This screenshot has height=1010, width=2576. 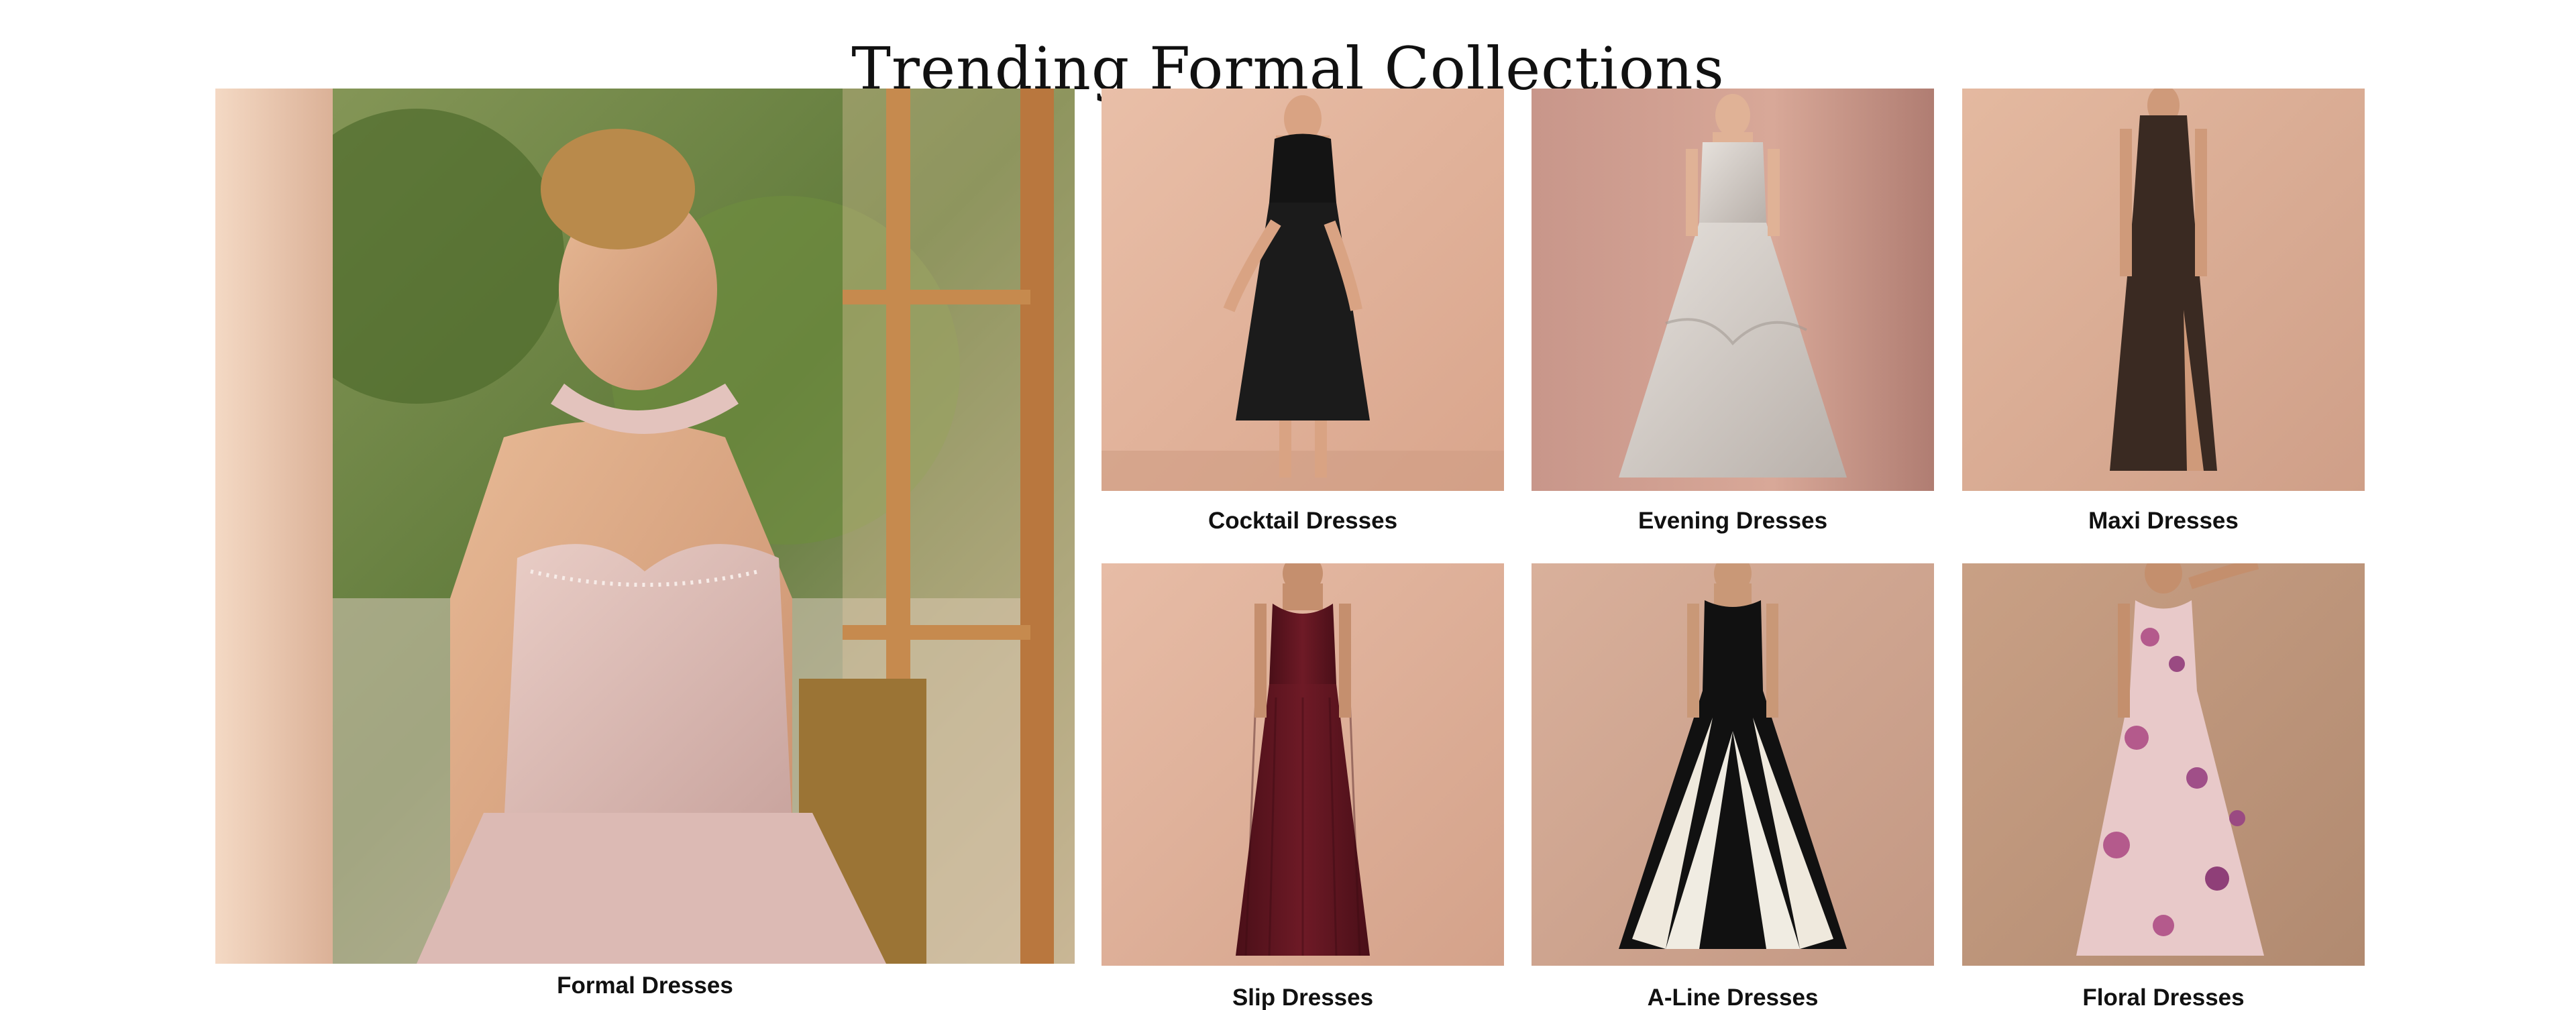 I want to click on collection-card-a-line-dresses: A-Line Dresses, so click(x=1733, y=786).